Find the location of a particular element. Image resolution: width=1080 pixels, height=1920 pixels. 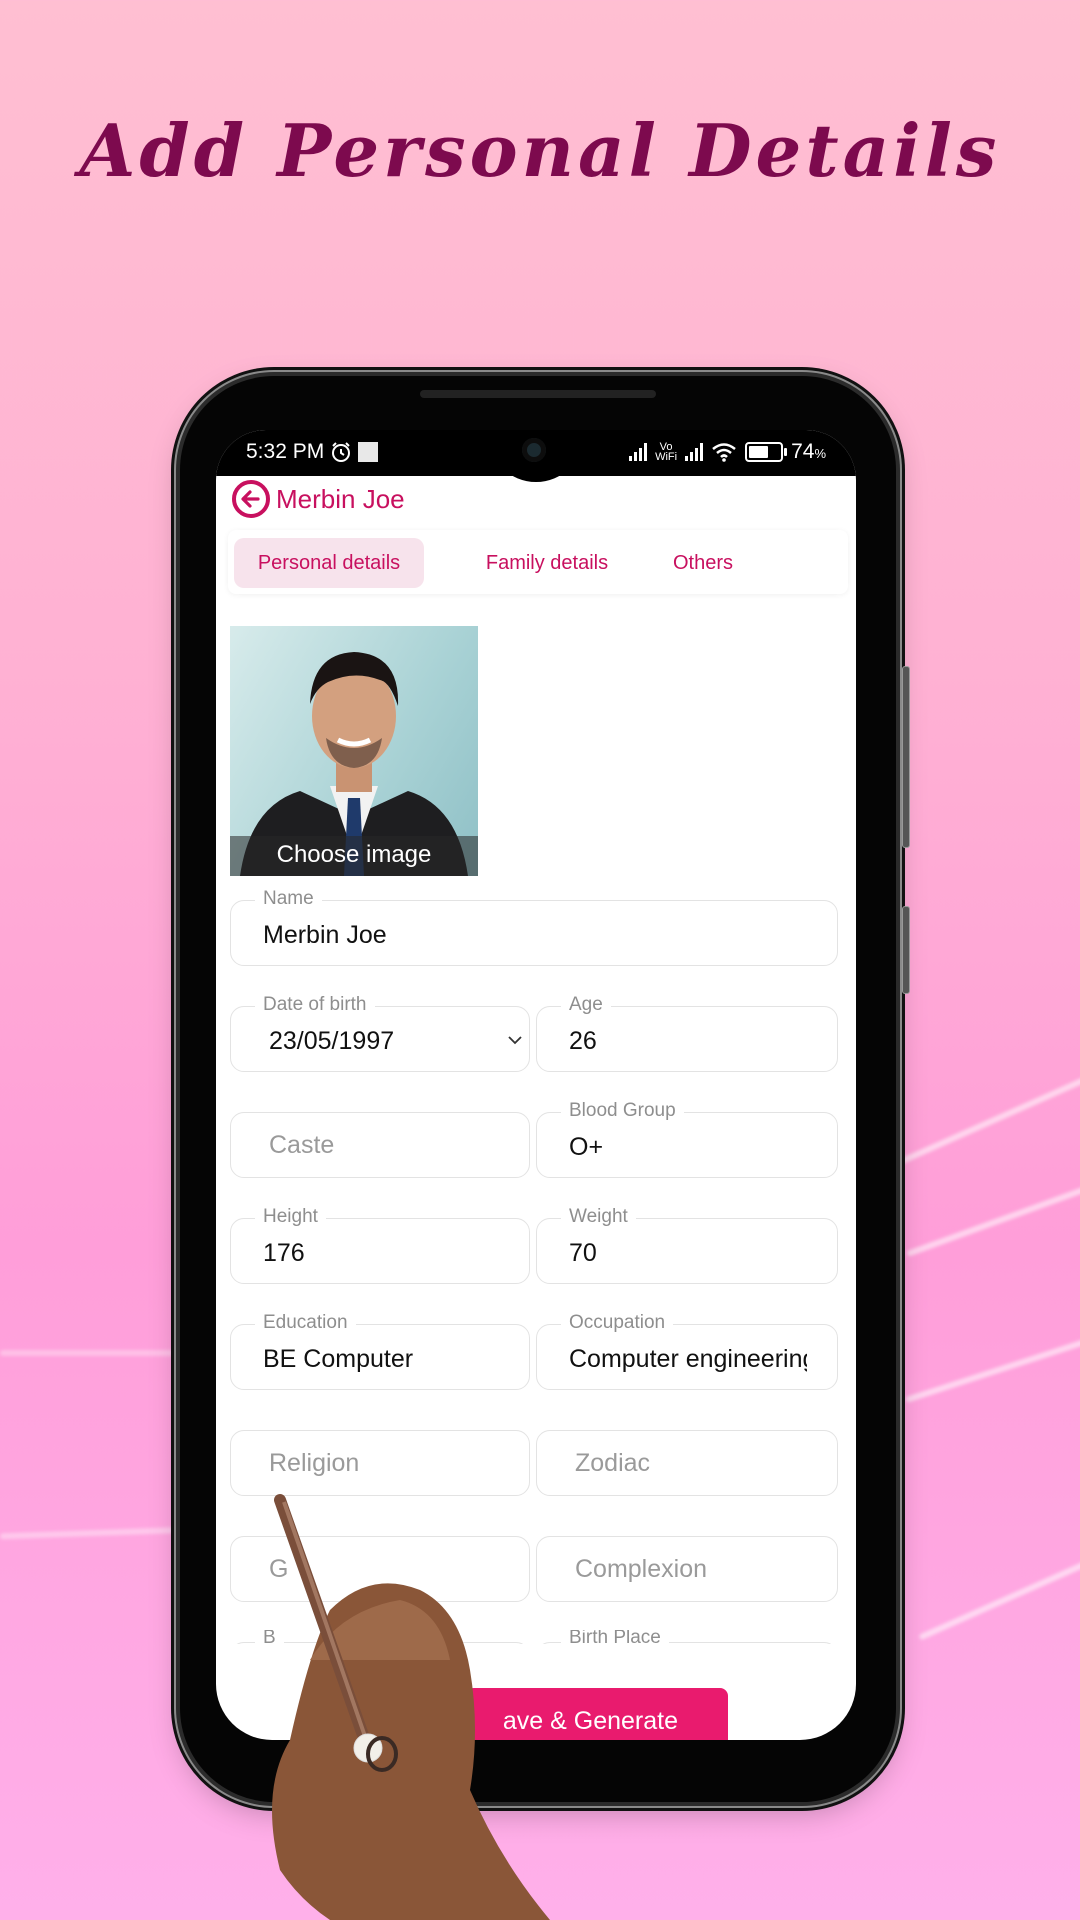

choose-image-button: Choose image is located at coordinates (354, 856).